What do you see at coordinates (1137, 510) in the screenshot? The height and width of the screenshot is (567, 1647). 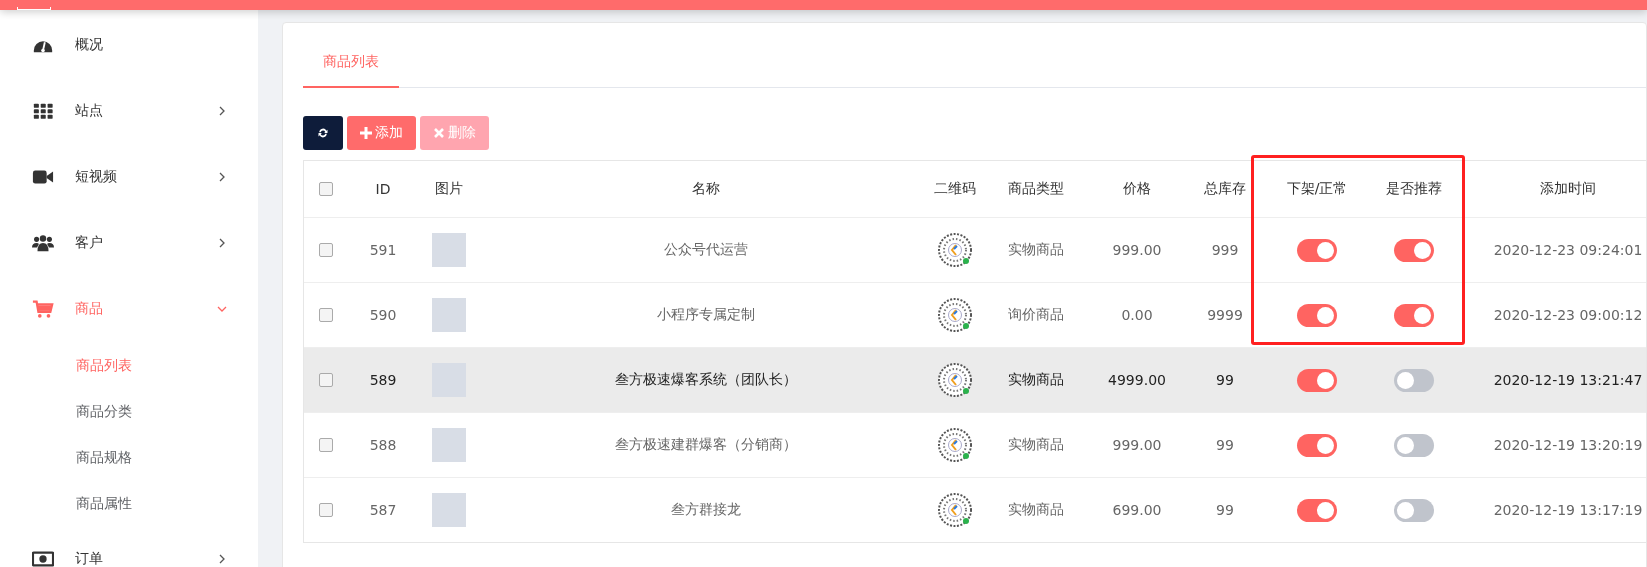 I see `table-cell: 699.00` at bounding box center [1137, 510].